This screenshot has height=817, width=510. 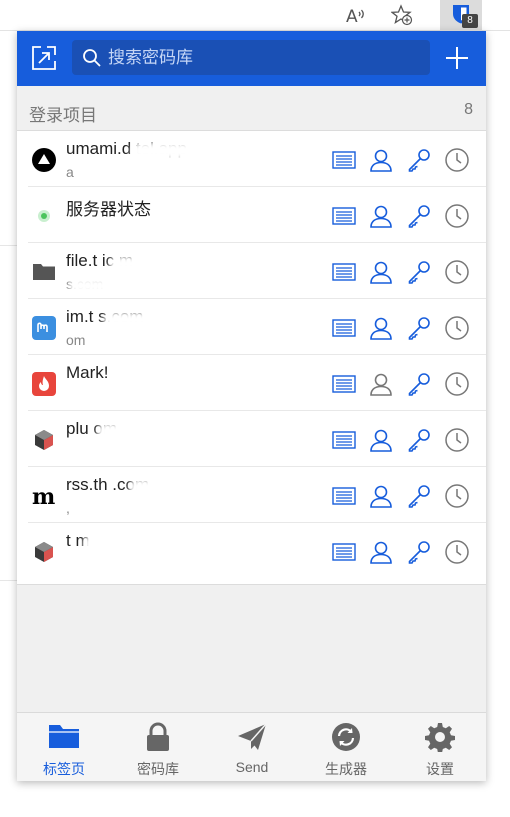 I want to click on list-item: plu om, so click(x=251, y=439).